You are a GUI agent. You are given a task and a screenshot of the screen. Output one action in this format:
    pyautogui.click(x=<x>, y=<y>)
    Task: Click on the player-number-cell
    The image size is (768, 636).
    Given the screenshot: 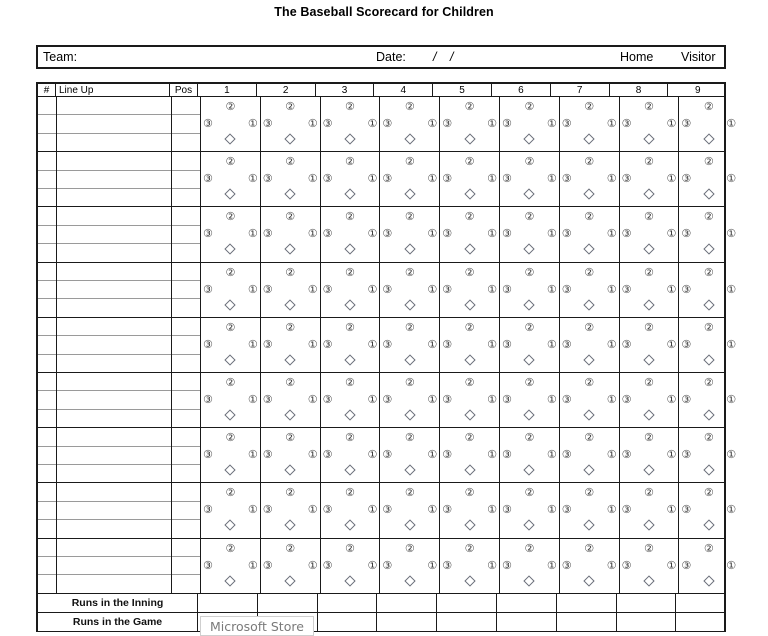 What is the action you would take?
    pyautogui.click(x=47, y=179)
    